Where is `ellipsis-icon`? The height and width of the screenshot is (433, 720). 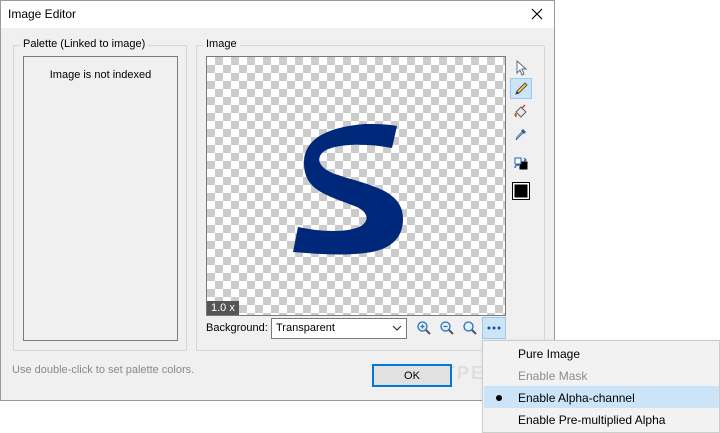 ellipsis-icon is located at coordinates (494, 328).